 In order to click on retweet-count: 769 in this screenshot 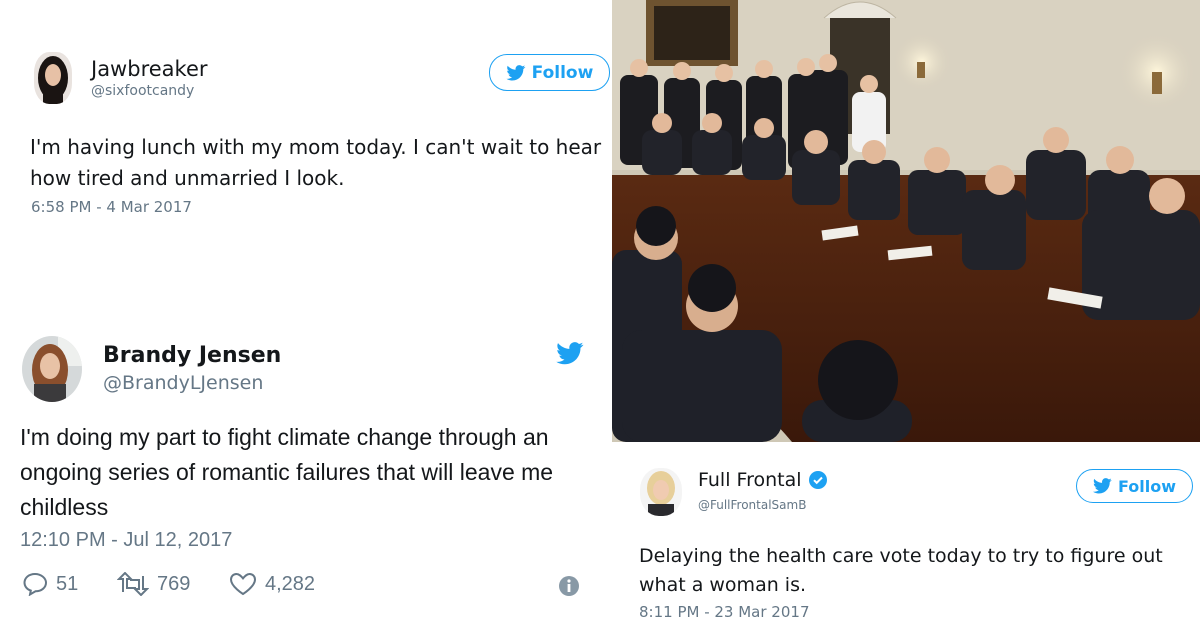, I will do `click(174, 583)`.